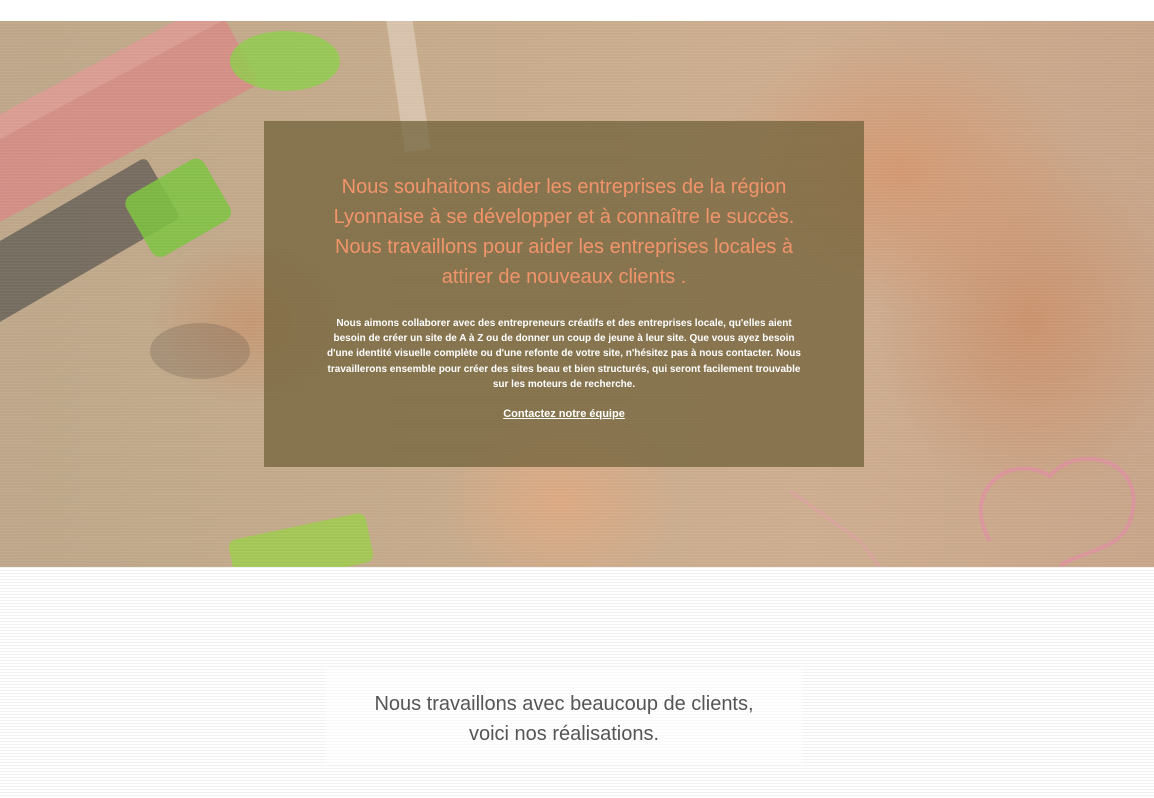 This screenshot has height=798, width=1154. What do you see at coordinates (577, 10) in the screenshot?
I see `top-bar` at bounding box center [577, 10].